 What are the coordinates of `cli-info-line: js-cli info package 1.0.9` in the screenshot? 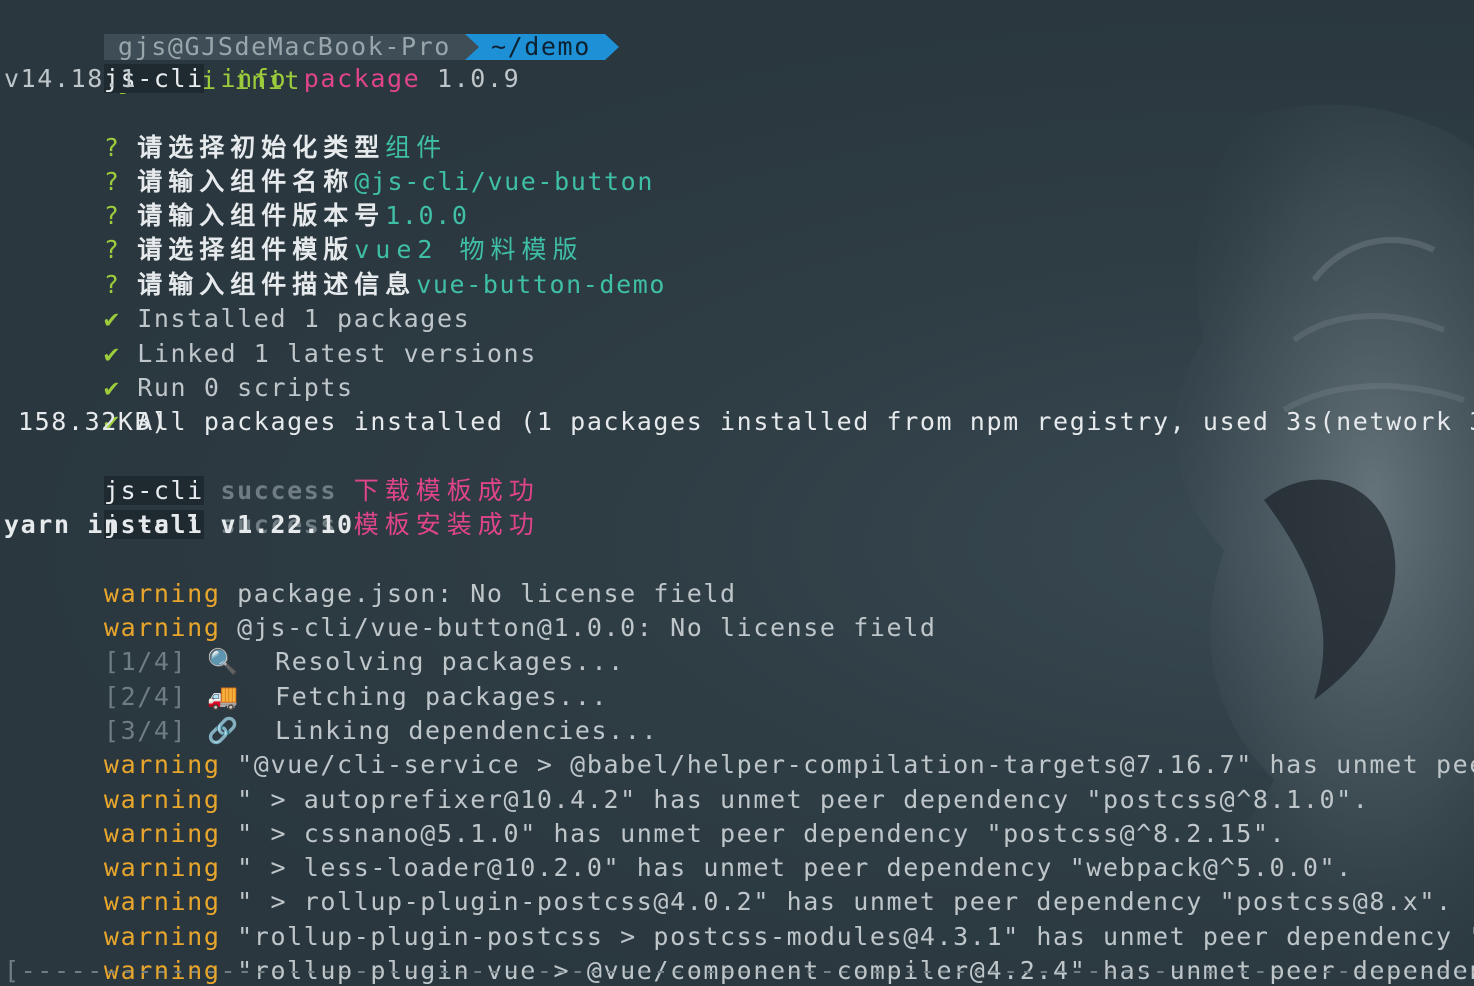 It's located at (262, 60).